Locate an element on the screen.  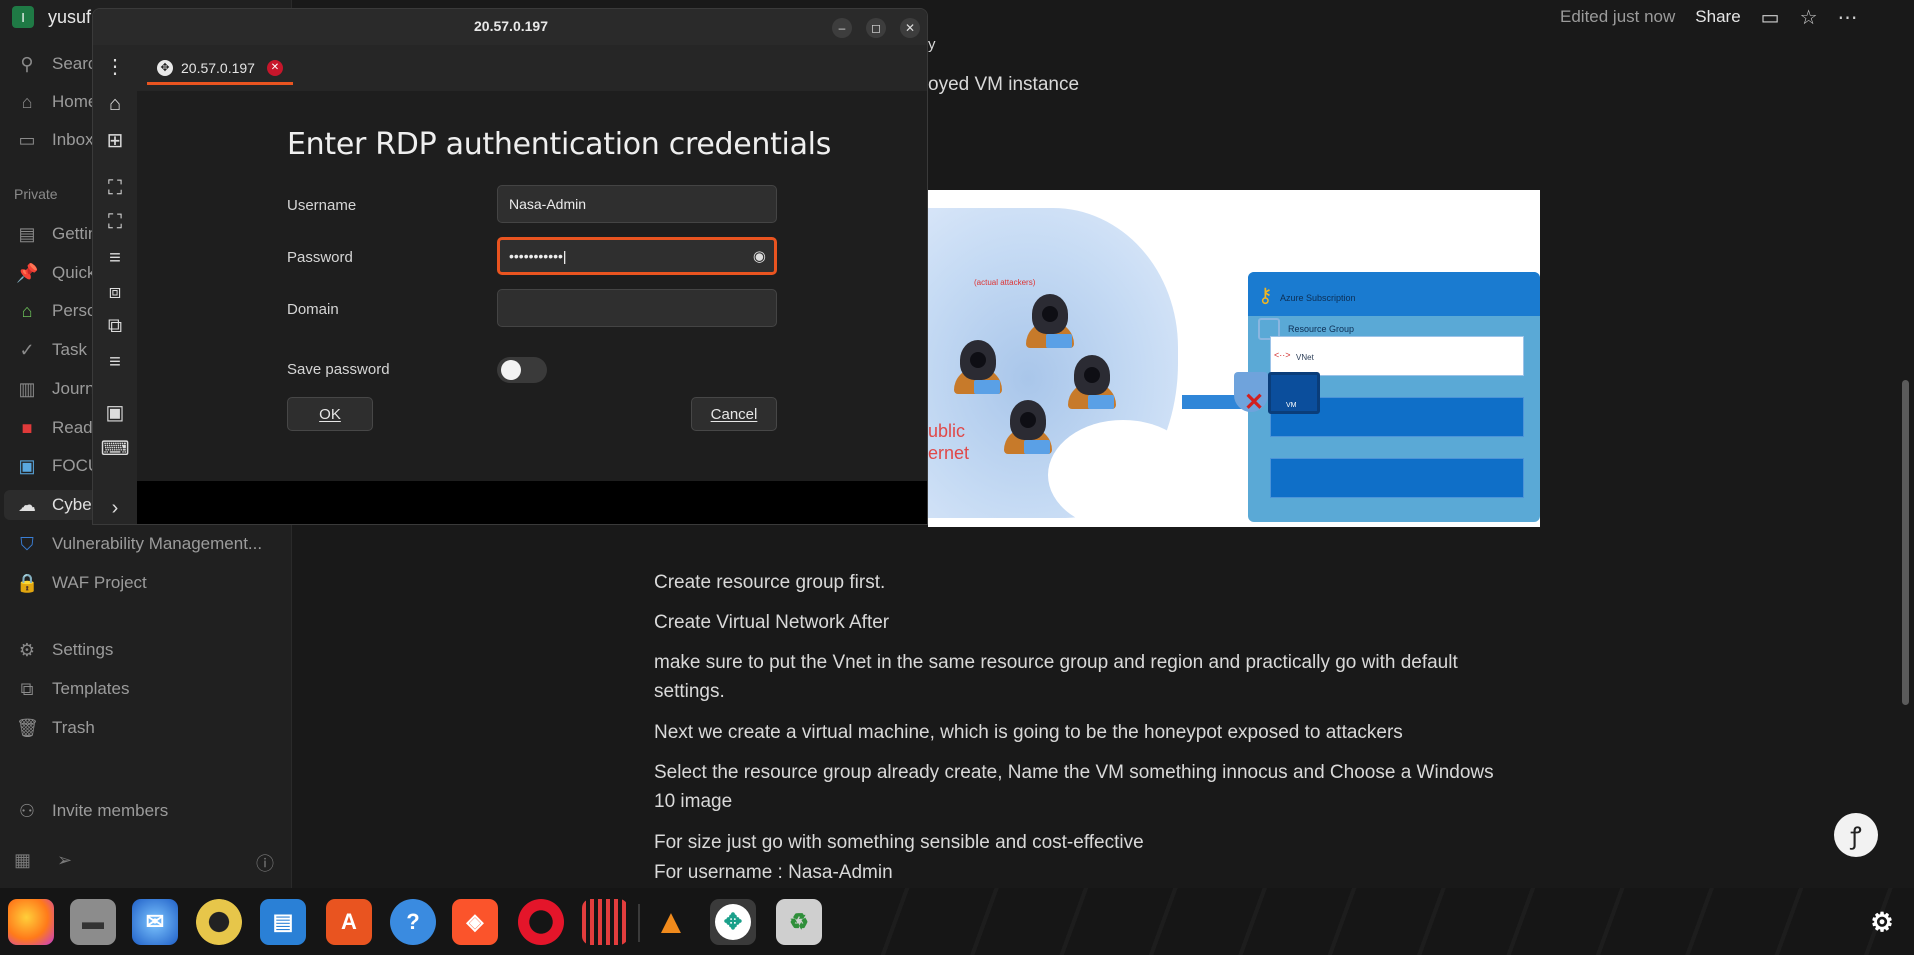
keyboard-icon: ⌨ is located at coordinates (115, 448).